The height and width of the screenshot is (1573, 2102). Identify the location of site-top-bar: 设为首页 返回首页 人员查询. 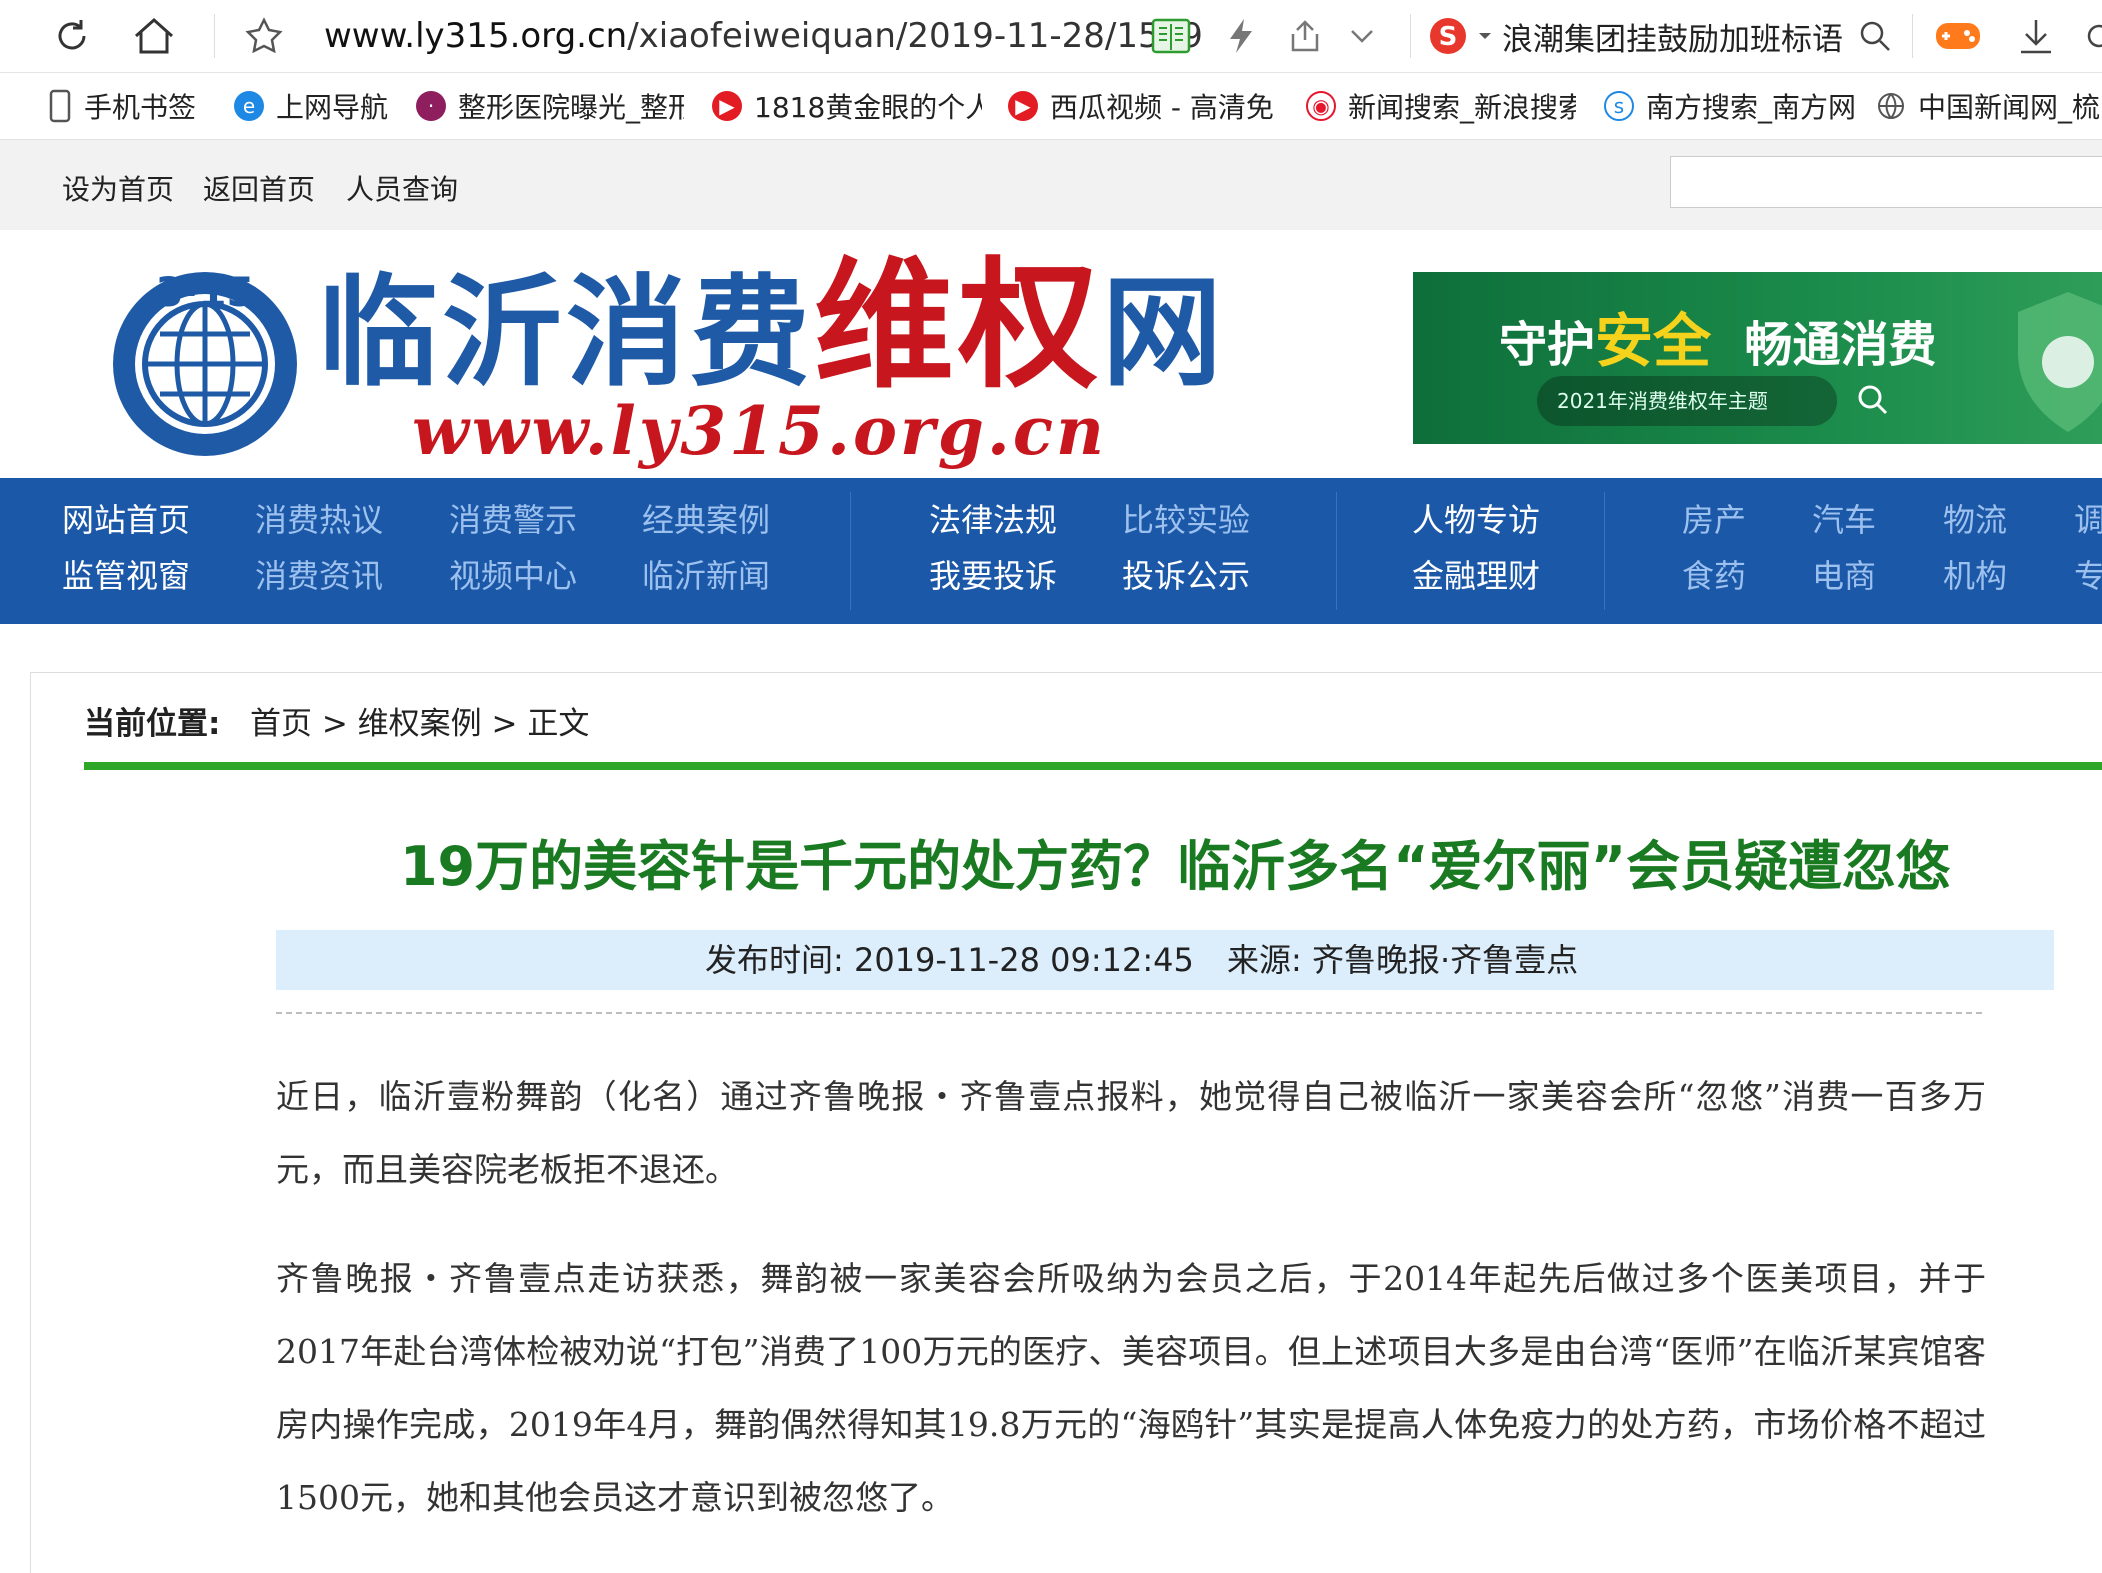
(1051, 185).